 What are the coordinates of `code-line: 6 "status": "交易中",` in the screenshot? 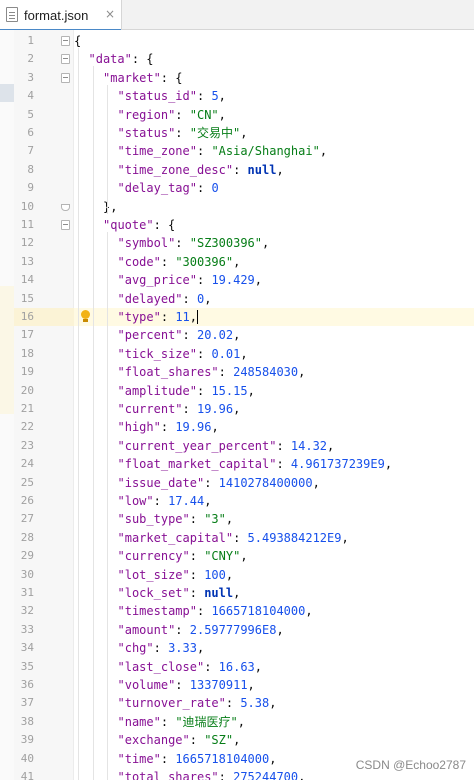 It's located at (237, 133).